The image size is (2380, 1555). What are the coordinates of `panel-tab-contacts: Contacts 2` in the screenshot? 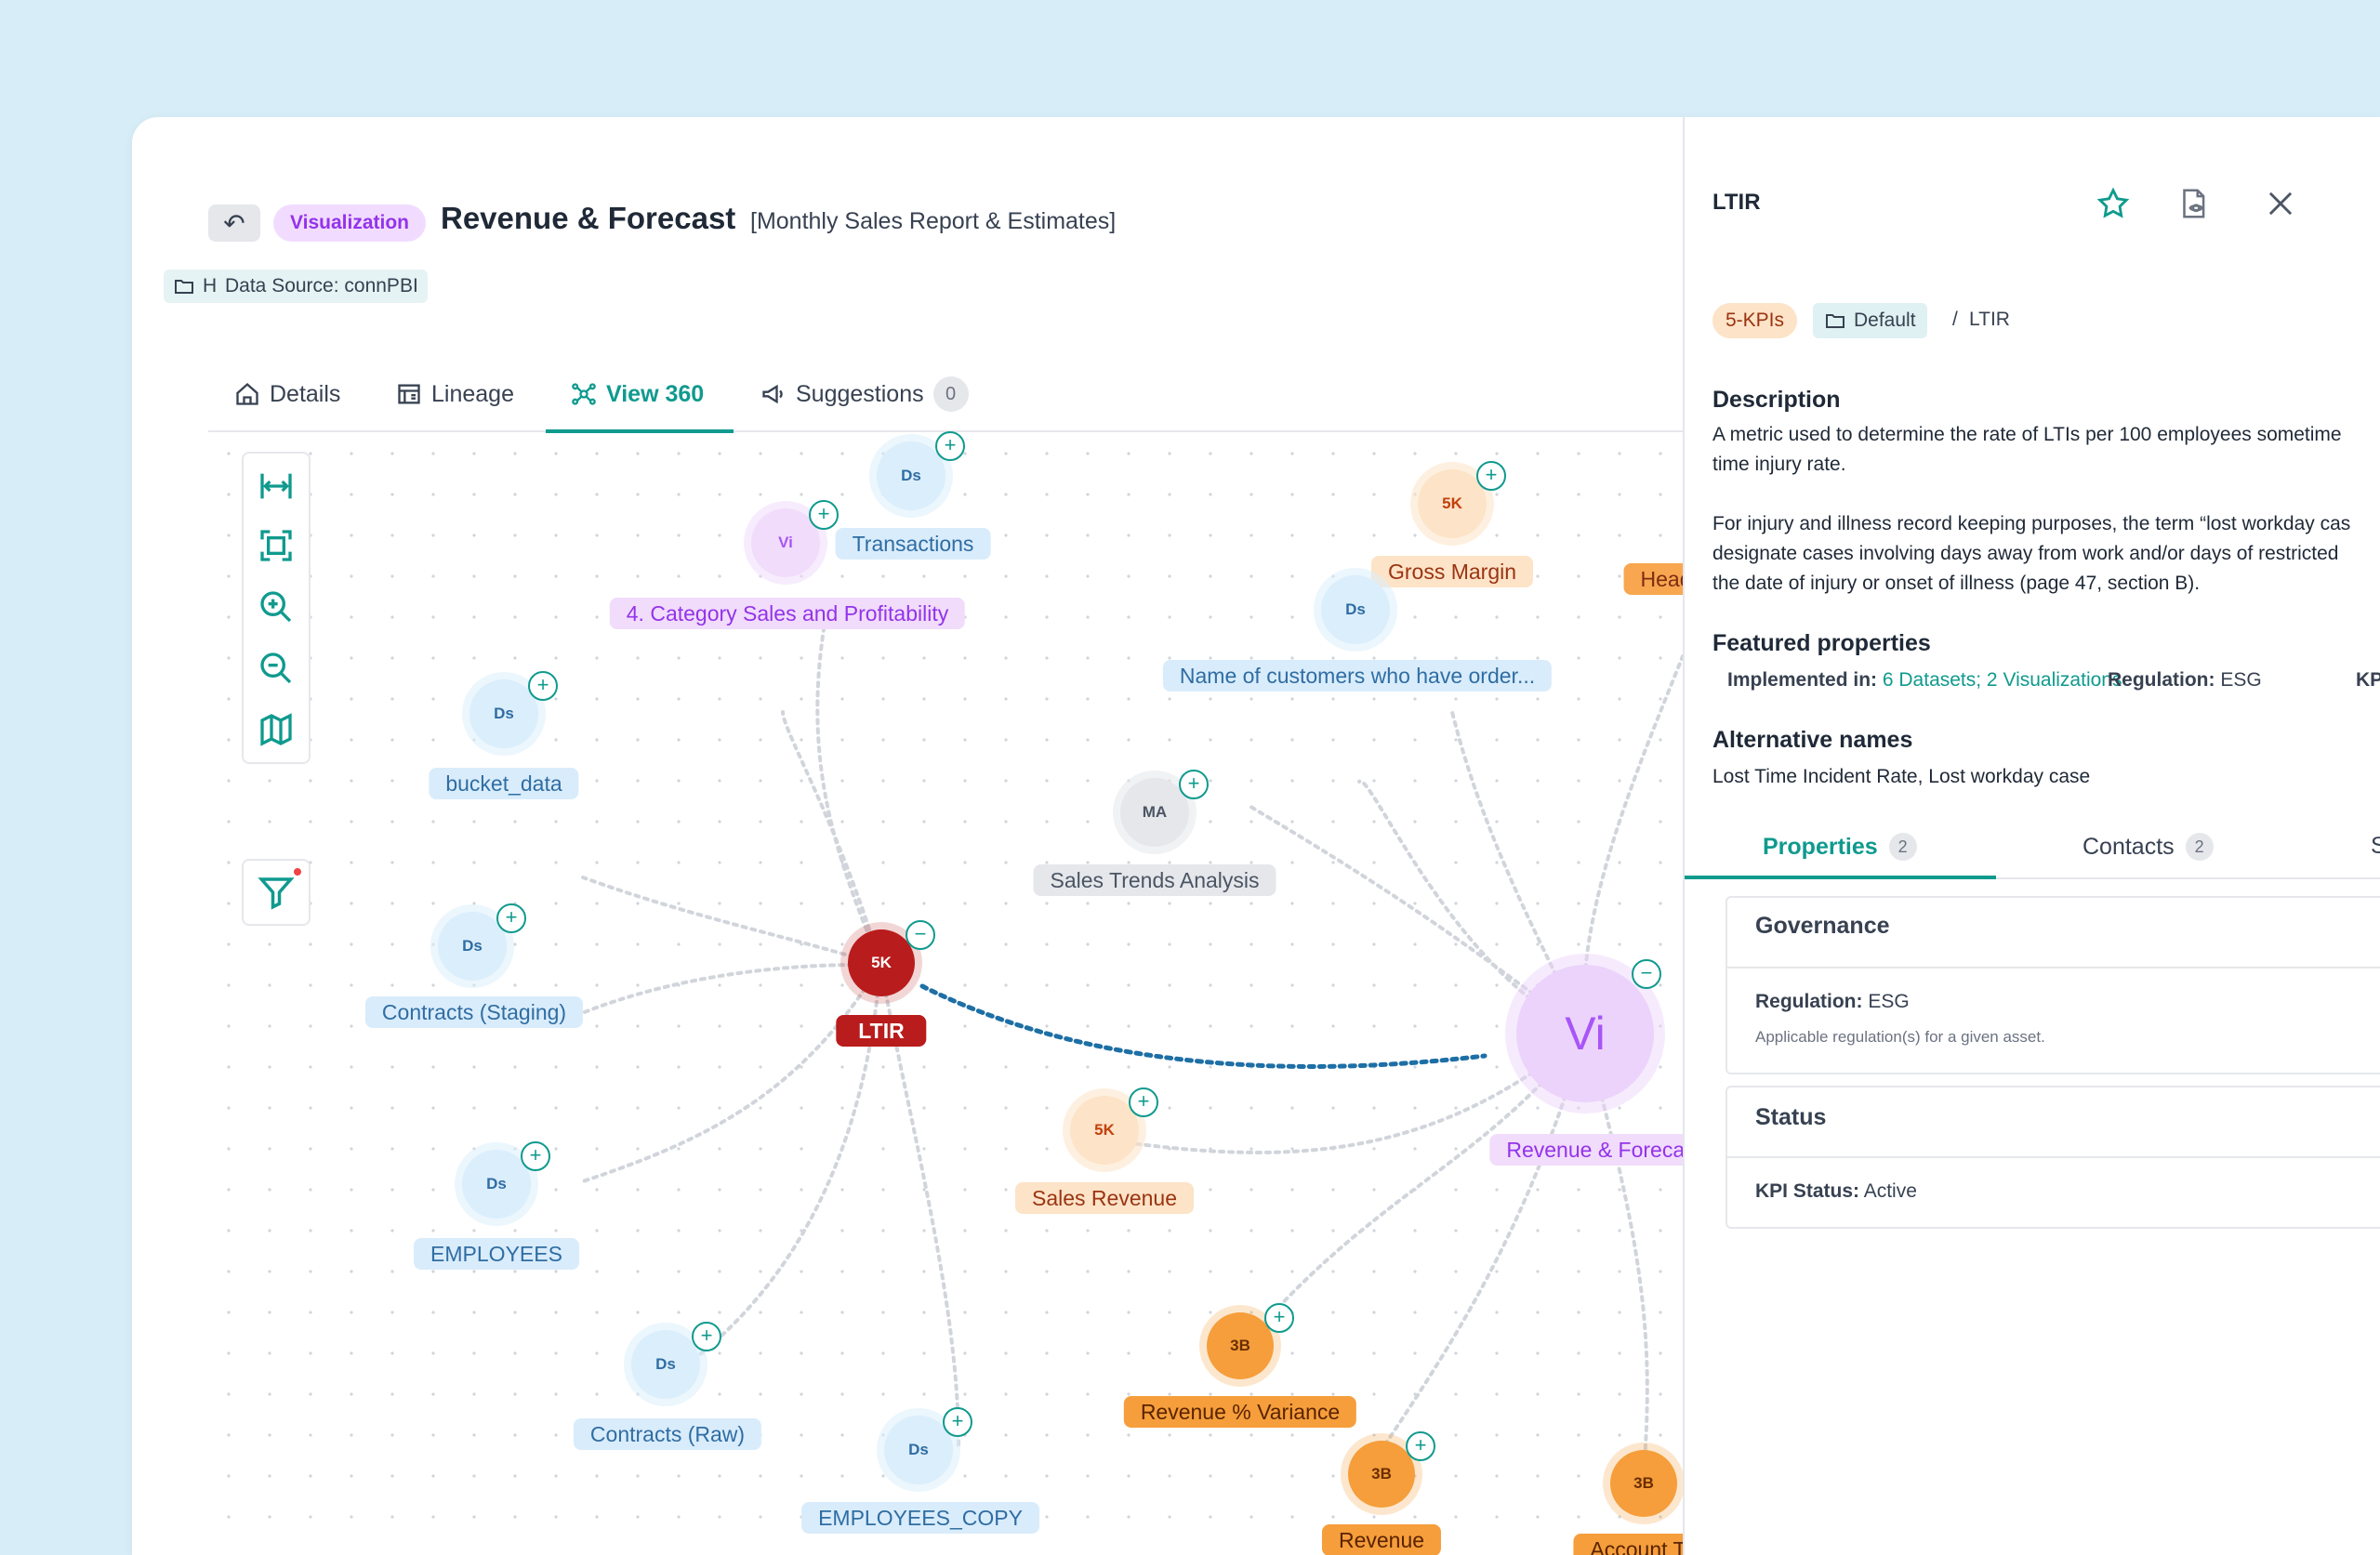 It's located at (2148, 847).